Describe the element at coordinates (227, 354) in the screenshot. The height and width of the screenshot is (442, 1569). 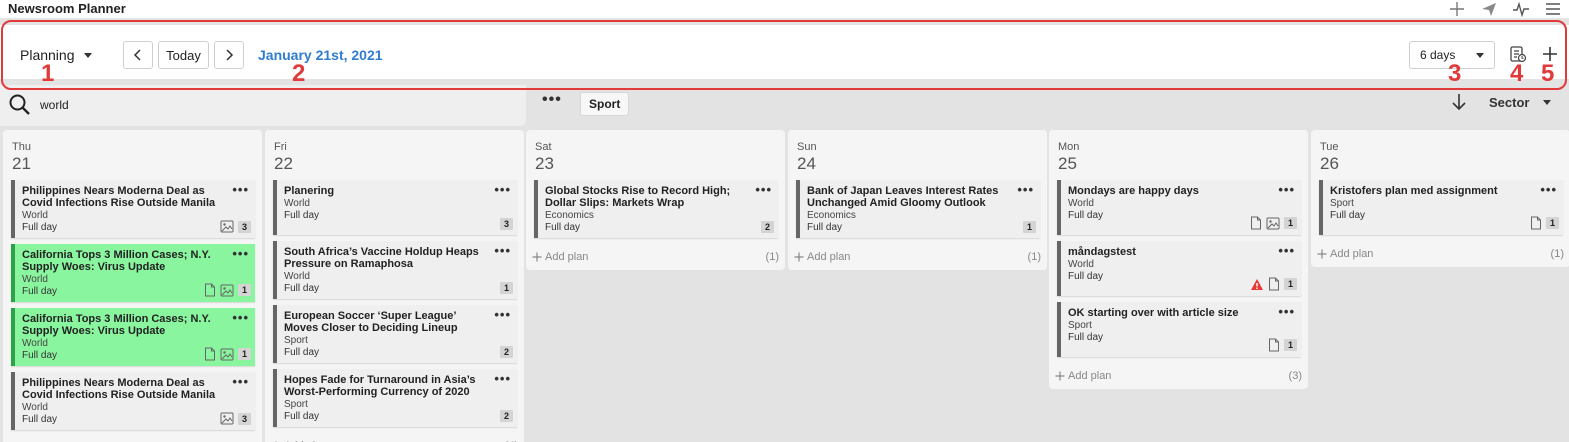
I see `image-icon` at that location.